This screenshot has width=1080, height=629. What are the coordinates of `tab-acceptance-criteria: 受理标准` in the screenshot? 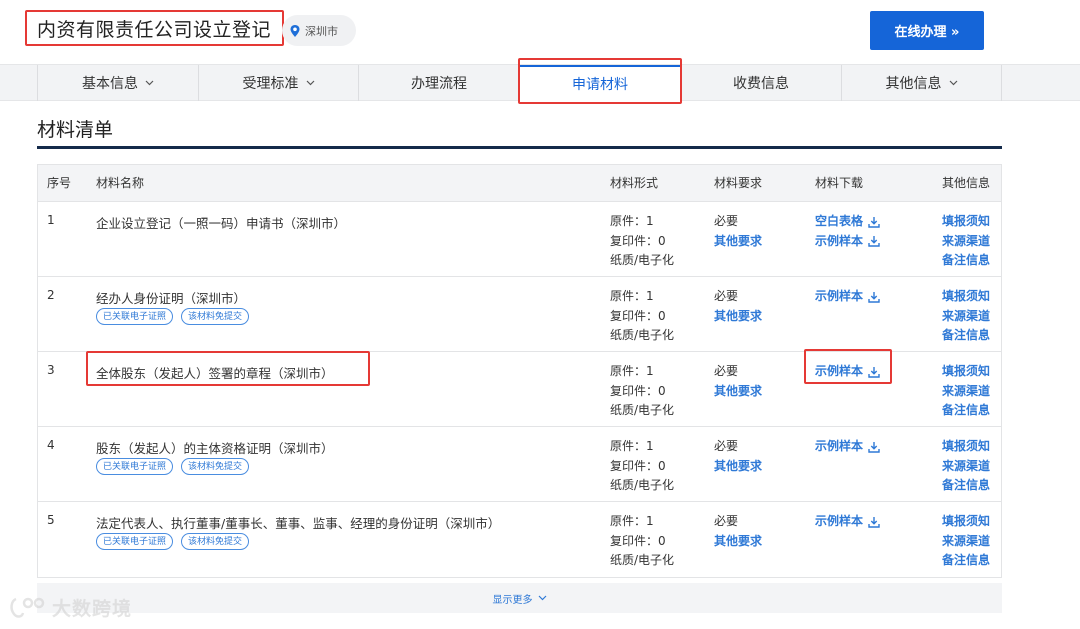 It's located at (278, 83).